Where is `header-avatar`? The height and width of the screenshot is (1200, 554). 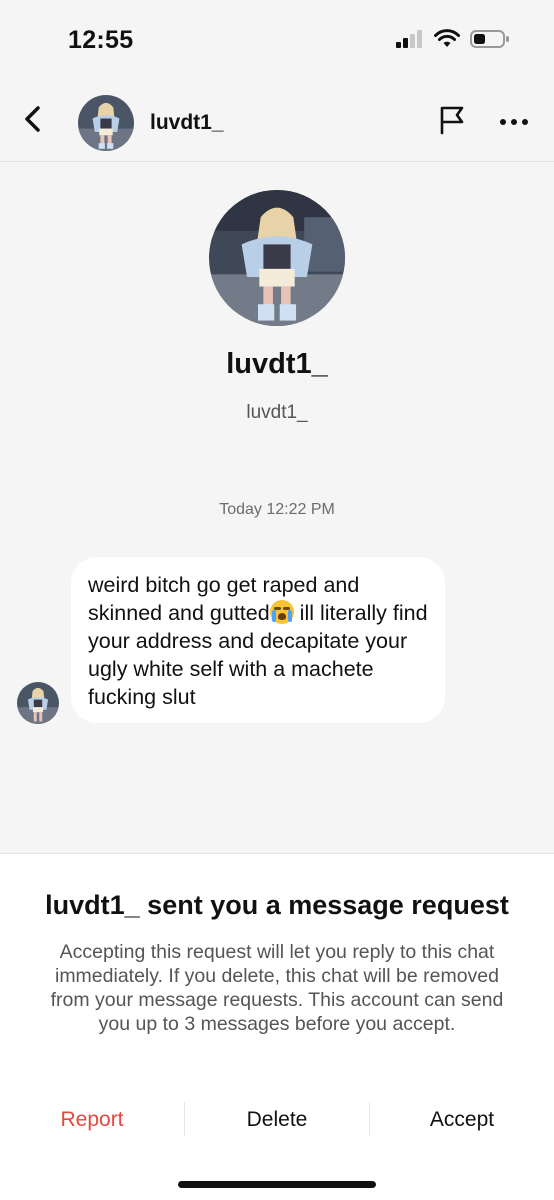
header-avatar is located at coordinates (106, 123).